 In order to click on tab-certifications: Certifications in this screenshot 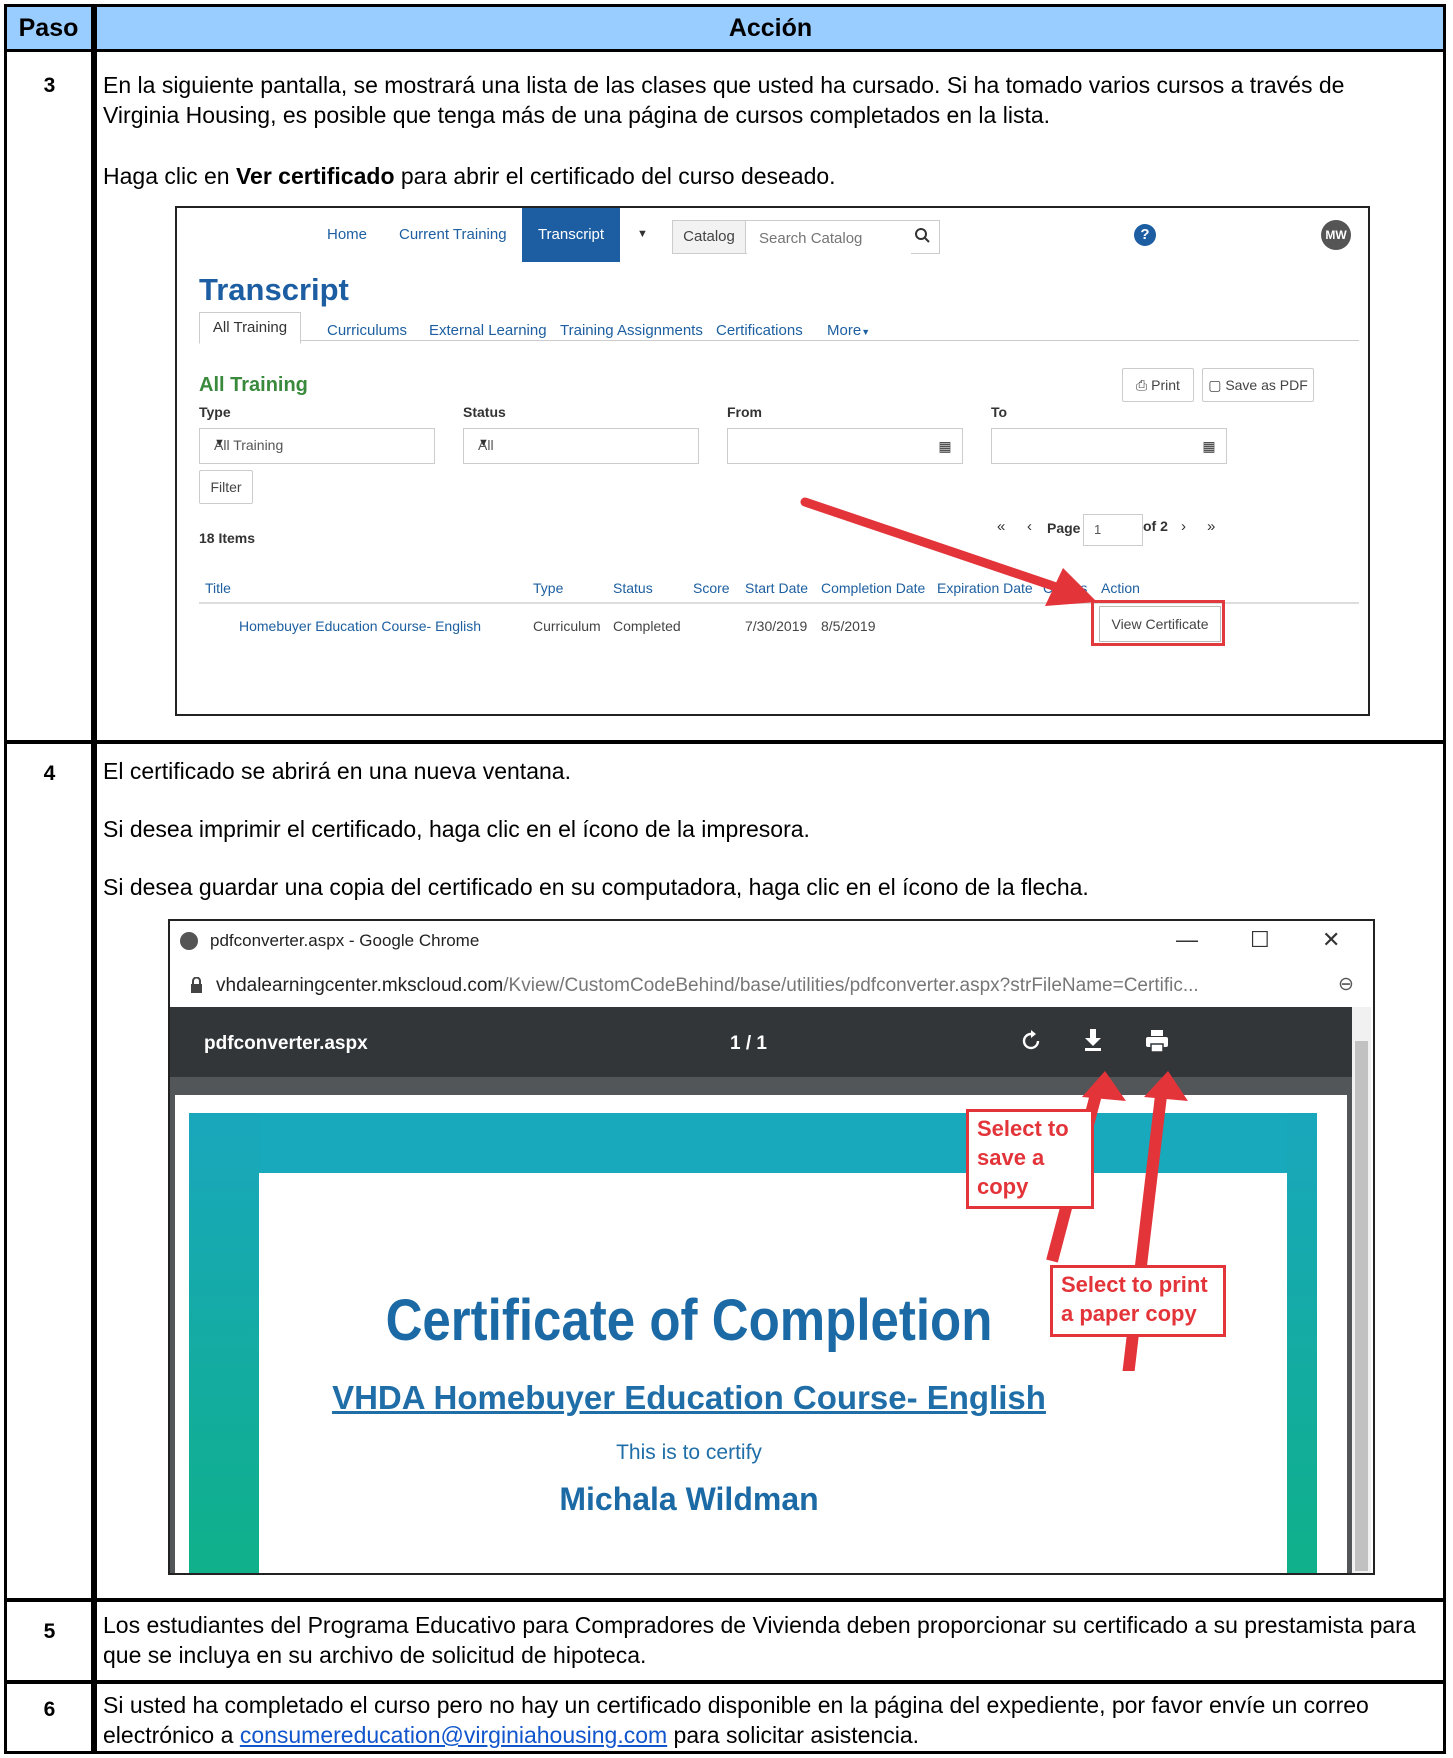, I will do `click(759, 330)`.